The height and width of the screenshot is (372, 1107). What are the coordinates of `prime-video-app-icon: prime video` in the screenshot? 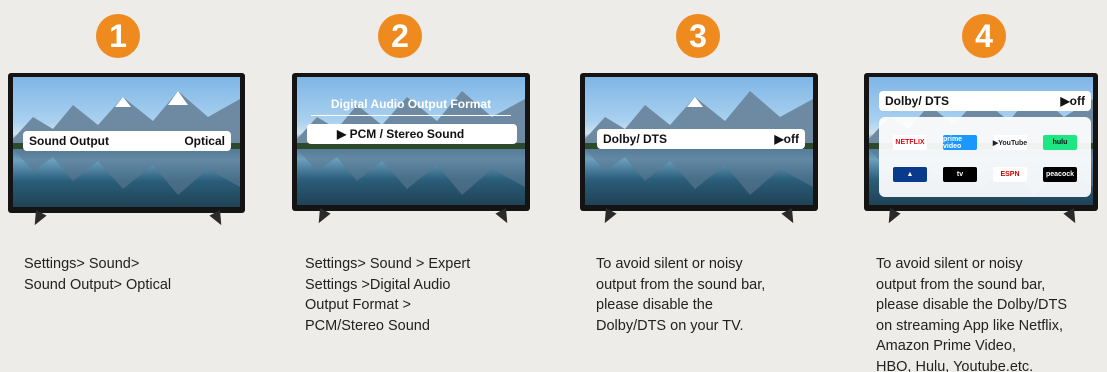 It's located at (960, 142).